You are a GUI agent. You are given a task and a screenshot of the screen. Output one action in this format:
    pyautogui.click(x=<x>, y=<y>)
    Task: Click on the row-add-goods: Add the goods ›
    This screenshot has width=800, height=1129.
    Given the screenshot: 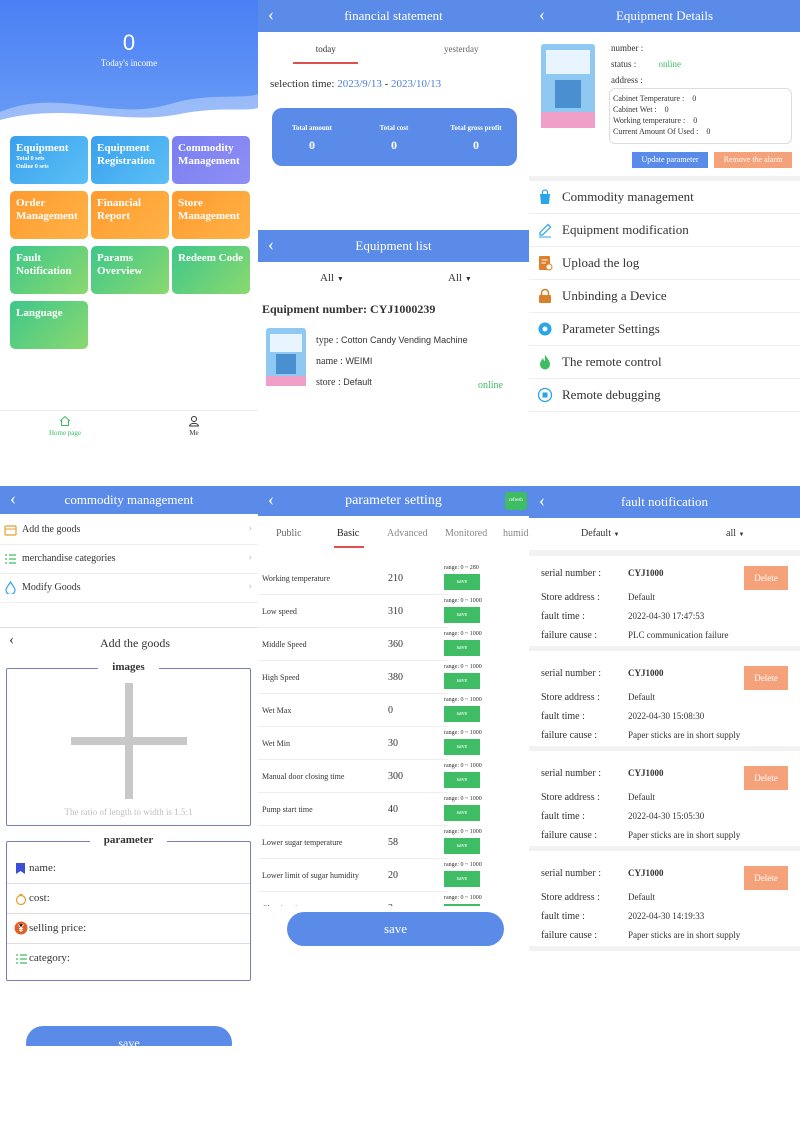 What is the action you would take?
    pyautogui.click(x=129, y=530)
    